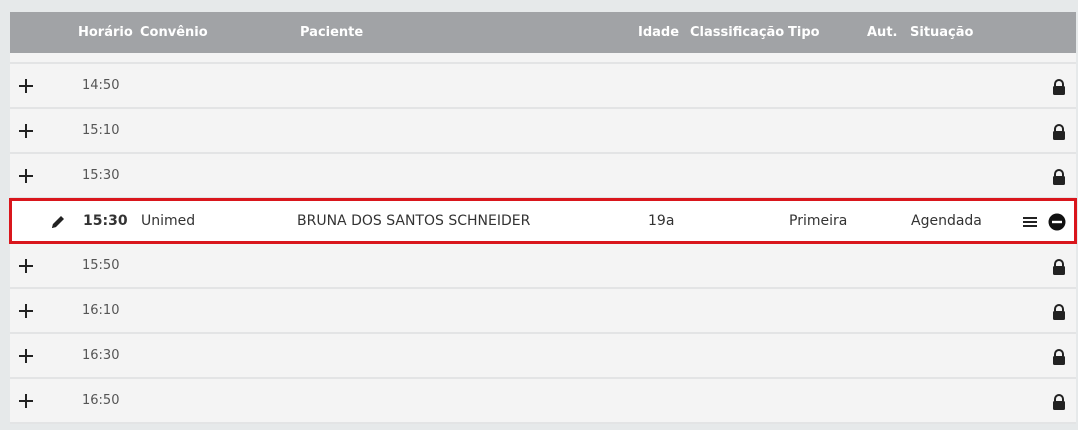 This screenshot has width=1078, height=430. I want to click on menu-icon, so click(1030, 222).